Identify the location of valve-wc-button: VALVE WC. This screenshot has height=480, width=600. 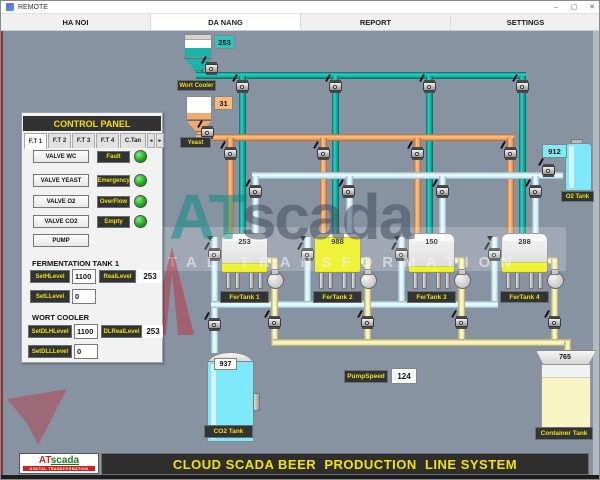
(61, 156).